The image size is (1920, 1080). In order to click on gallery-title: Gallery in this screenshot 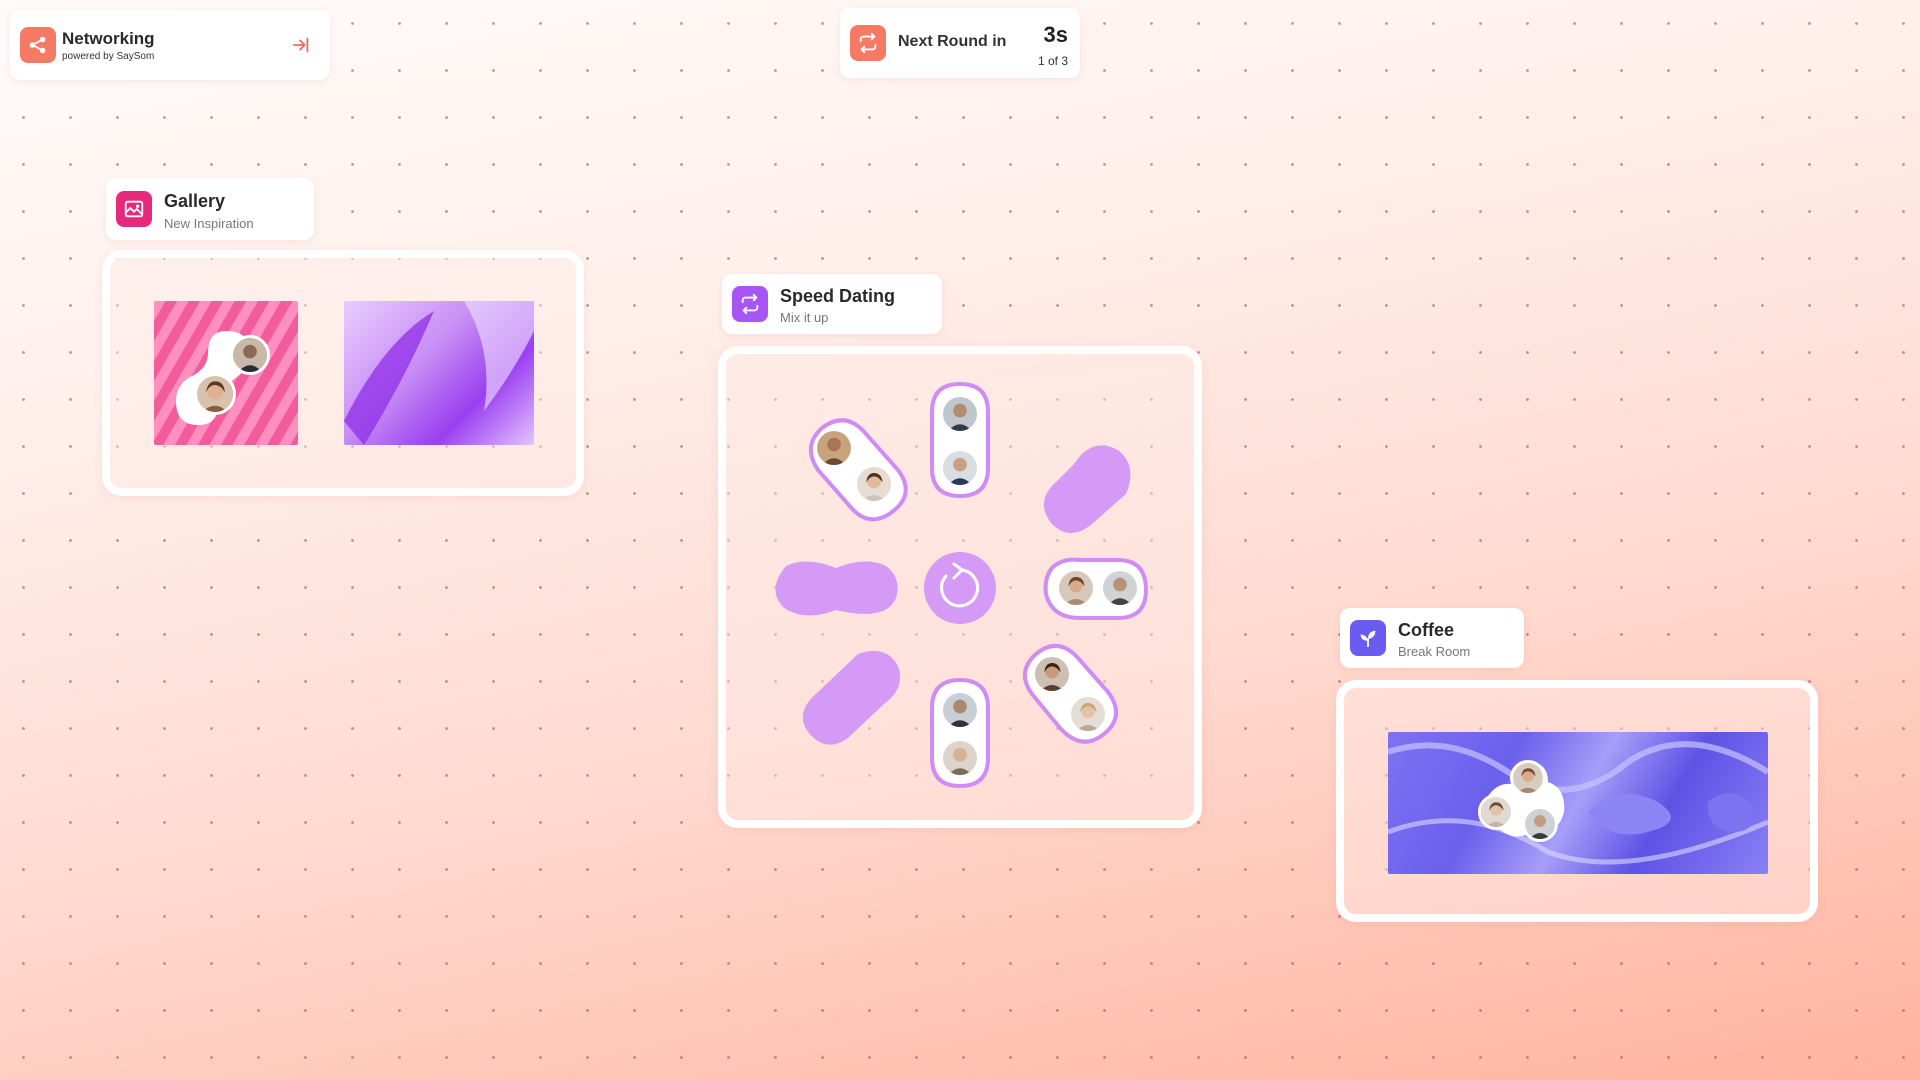, I will do `click(195, 201)`.